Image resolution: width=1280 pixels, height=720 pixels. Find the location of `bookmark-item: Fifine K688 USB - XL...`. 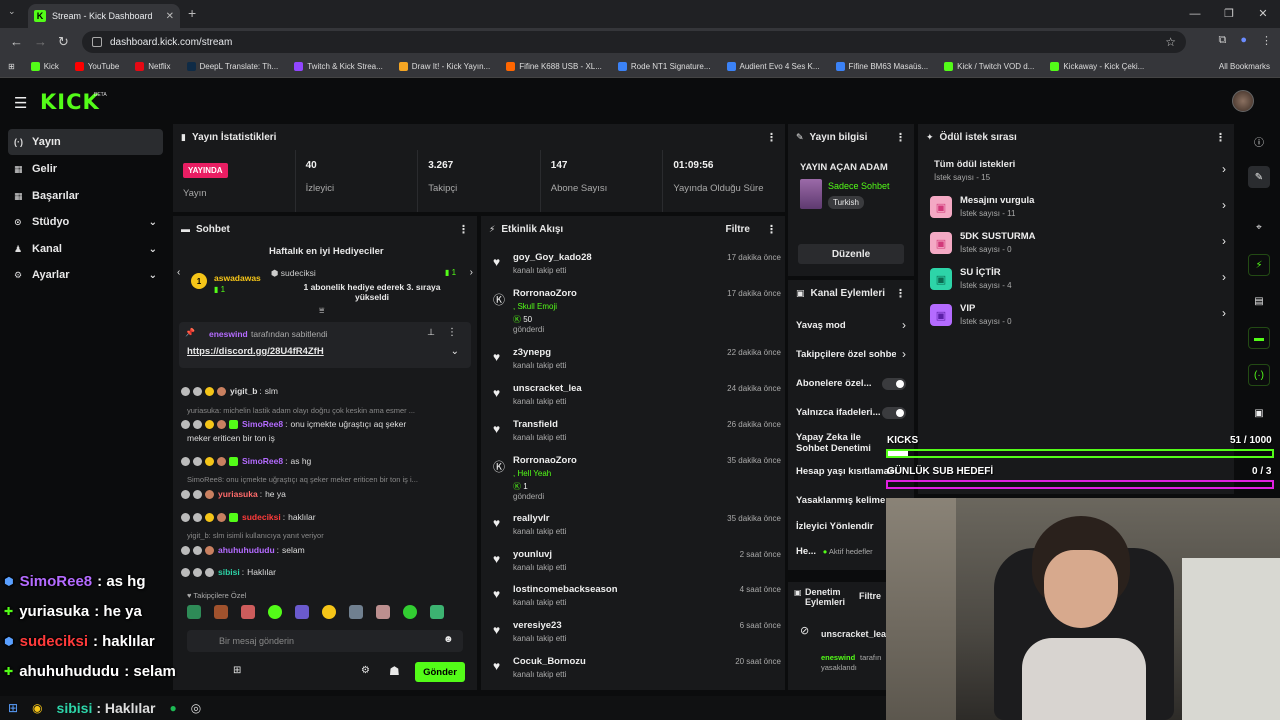

bookmark-item: Fifine K688 USB - XL... is located at coordinates (554, 66).